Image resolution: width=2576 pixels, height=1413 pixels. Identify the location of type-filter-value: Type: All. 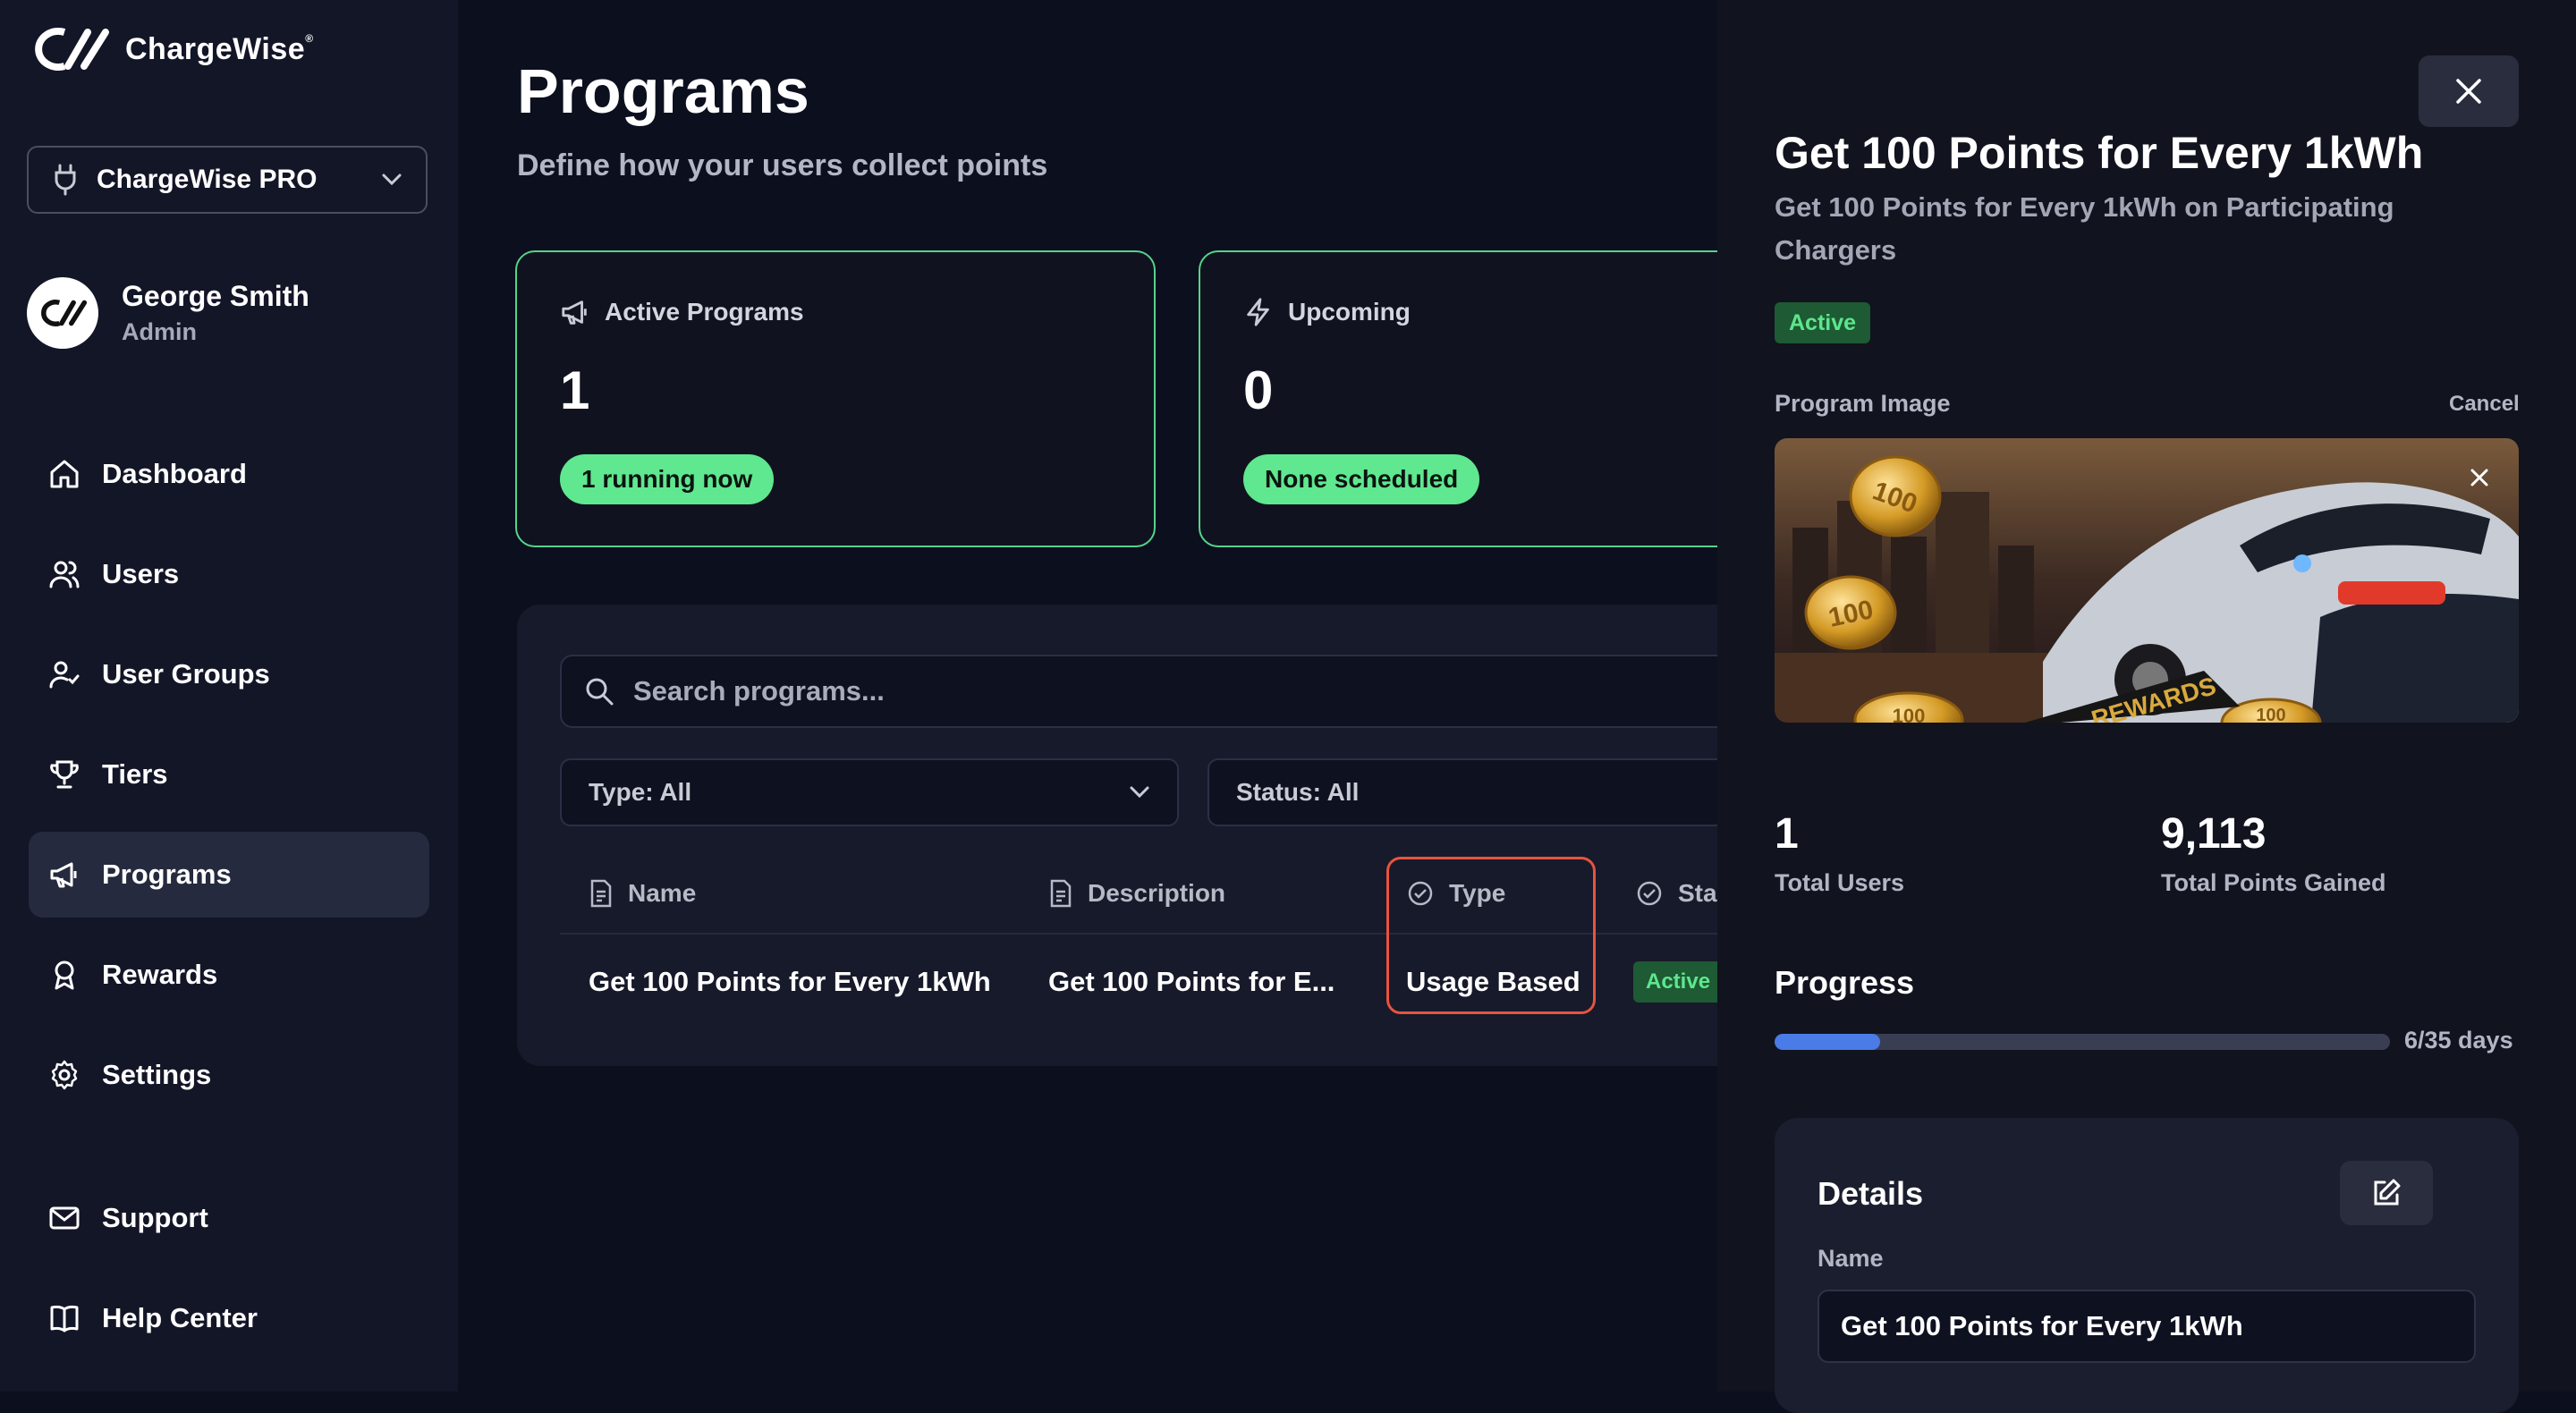
(640, 792).